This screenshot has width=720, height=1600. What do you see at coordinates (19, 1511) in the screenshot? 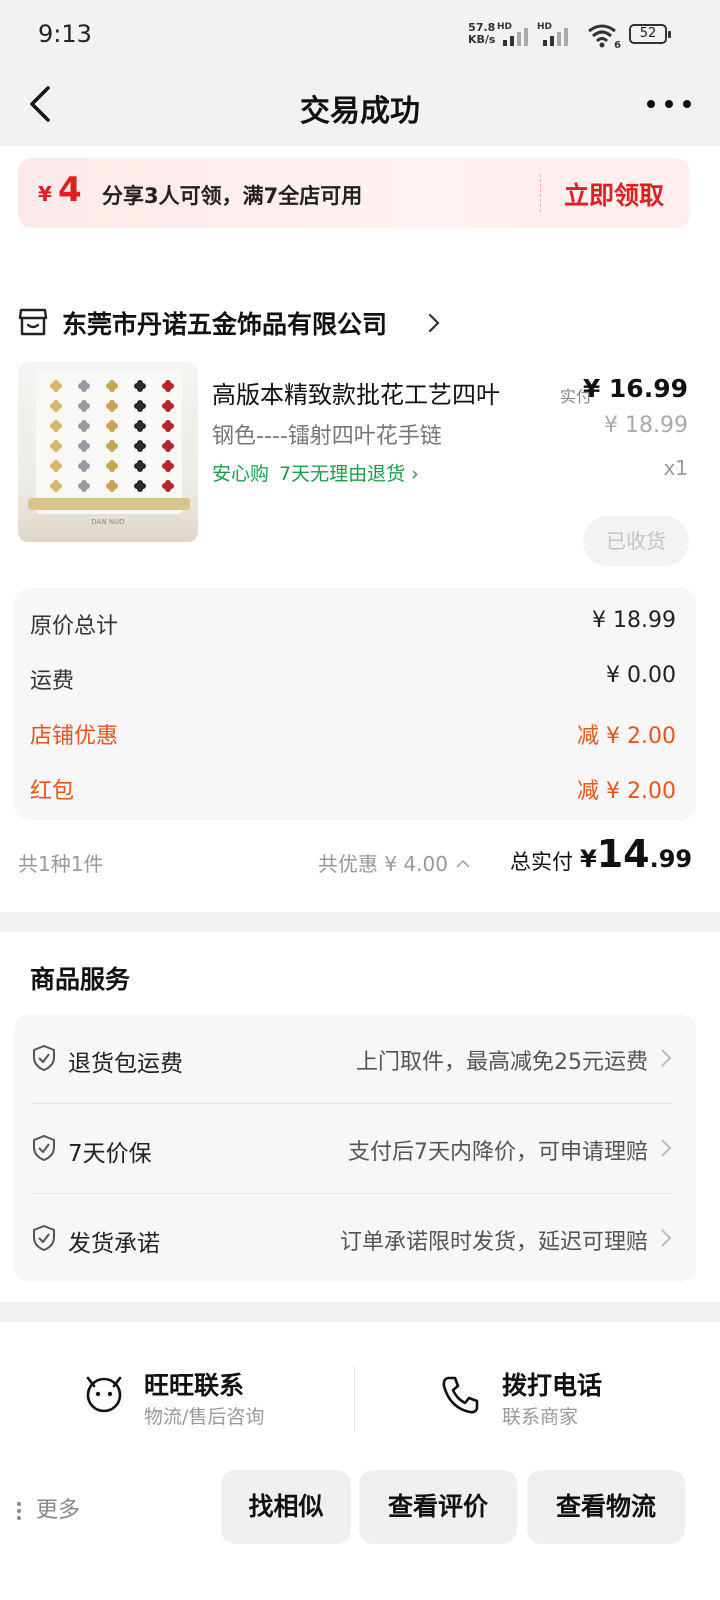
I see `vertical-dots-icon` at bounding box center [19, 1511].